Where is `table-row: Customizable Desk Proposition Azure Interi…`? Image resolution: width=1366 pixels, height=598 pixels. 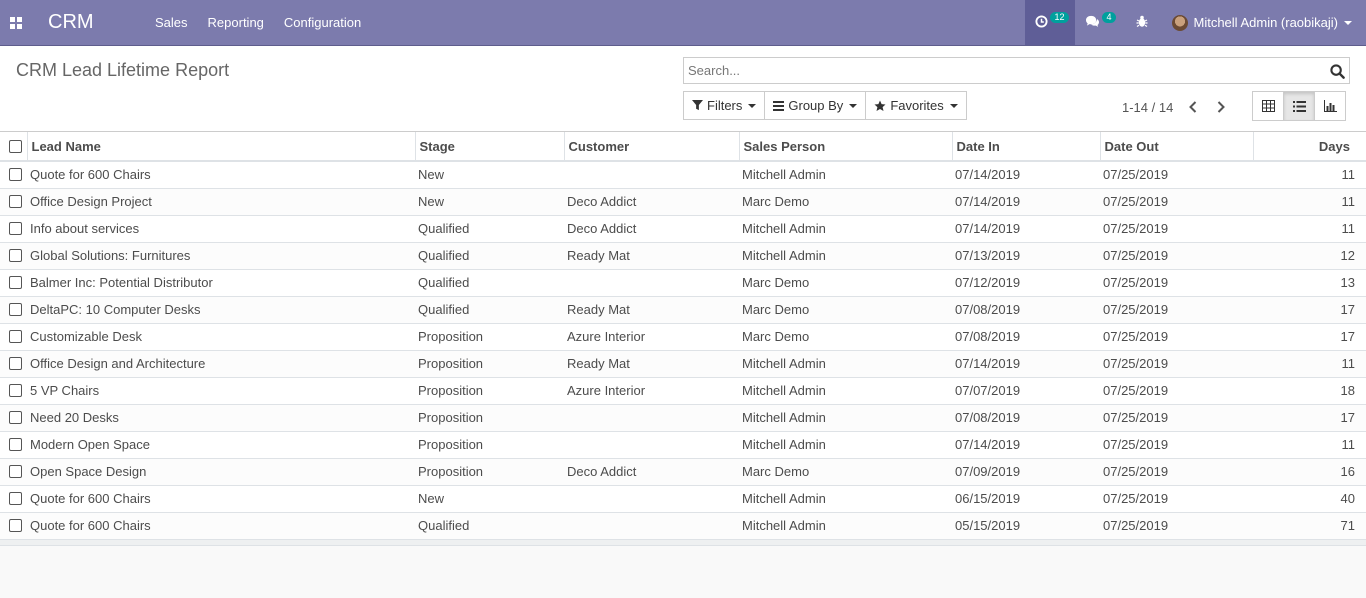
table-row: Customizable Desk Proposition Azure Interi… is located at coordinates (683, 337).